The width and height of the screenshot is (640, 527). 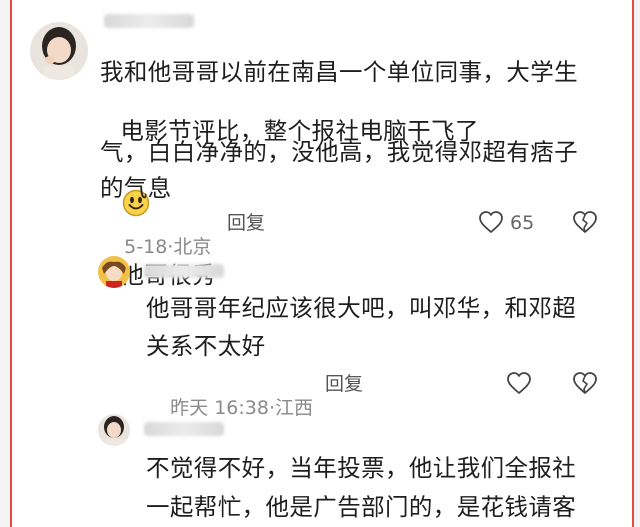 What do you see at coordinates (146, 247) in the screenshot?
I see `comment-date: 5-18` at bounding box center [146, 247].